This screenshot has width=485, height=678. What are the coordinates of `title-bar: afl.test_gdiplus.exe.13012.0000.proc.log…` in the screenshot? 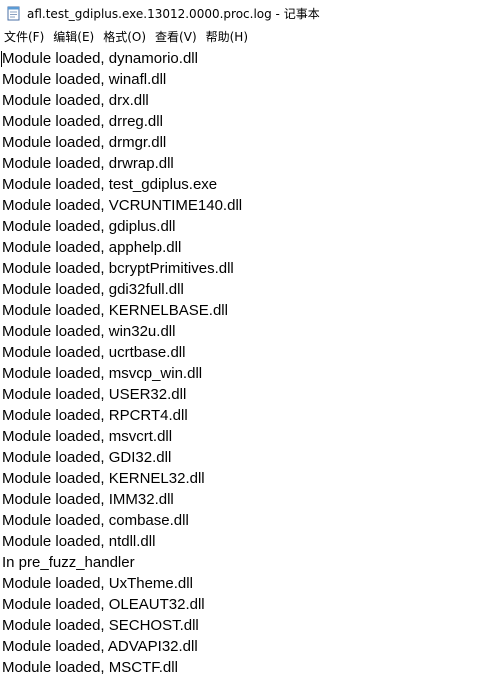 It's located at (242, 13).